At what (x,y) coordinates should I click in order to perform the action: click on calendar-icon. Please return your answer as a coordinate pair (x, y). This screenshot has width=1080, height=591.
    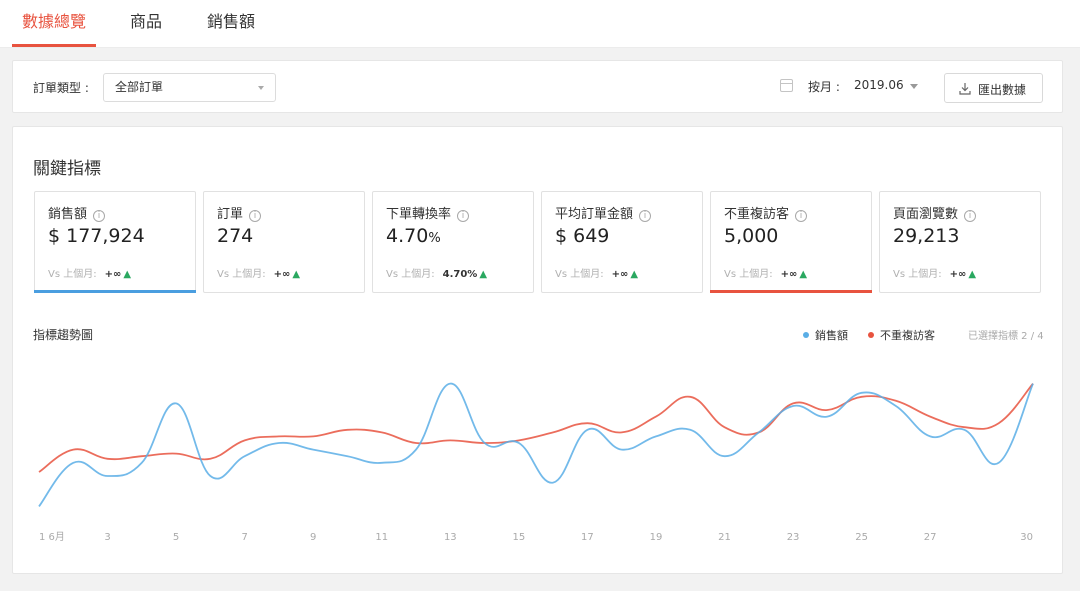
    Looking at the image, I should click on (786, 85).